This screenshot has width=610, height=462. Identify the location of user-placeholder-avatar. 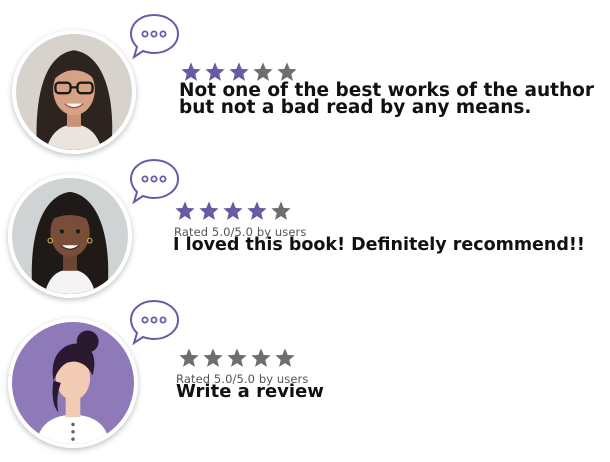
(73, 383).